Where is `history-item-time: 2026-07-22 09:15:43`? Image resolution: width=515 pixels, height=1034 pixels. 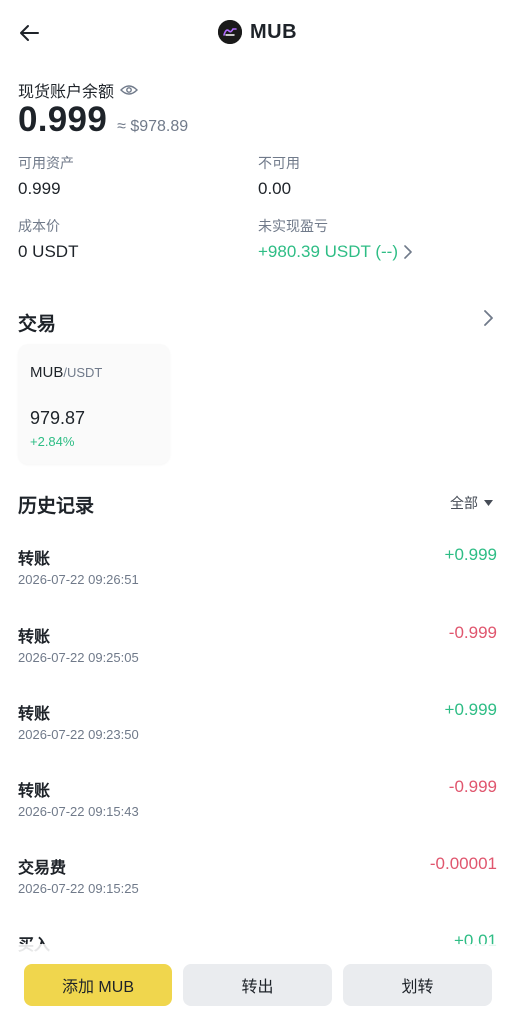 history-item-time: 2026-07-22 09:15:43 is located at coordinates (78, 811).